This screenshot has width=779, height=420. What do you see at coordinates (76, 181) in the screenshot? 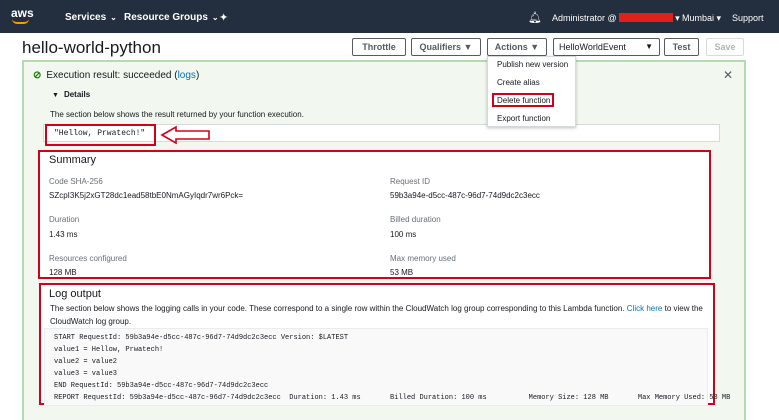
I see `code-sha-label: Code SHA-256` at bounding box center [76, 181].